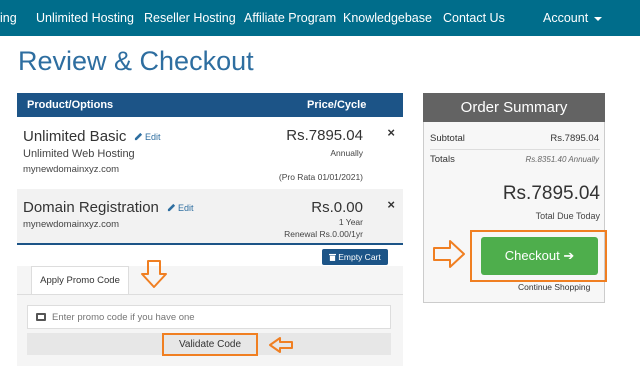 This screenshot has width=640, height=380. Describe the element at coordinates (346, 153) in the screenshot. I see `item-cycle: Annually` at that location.